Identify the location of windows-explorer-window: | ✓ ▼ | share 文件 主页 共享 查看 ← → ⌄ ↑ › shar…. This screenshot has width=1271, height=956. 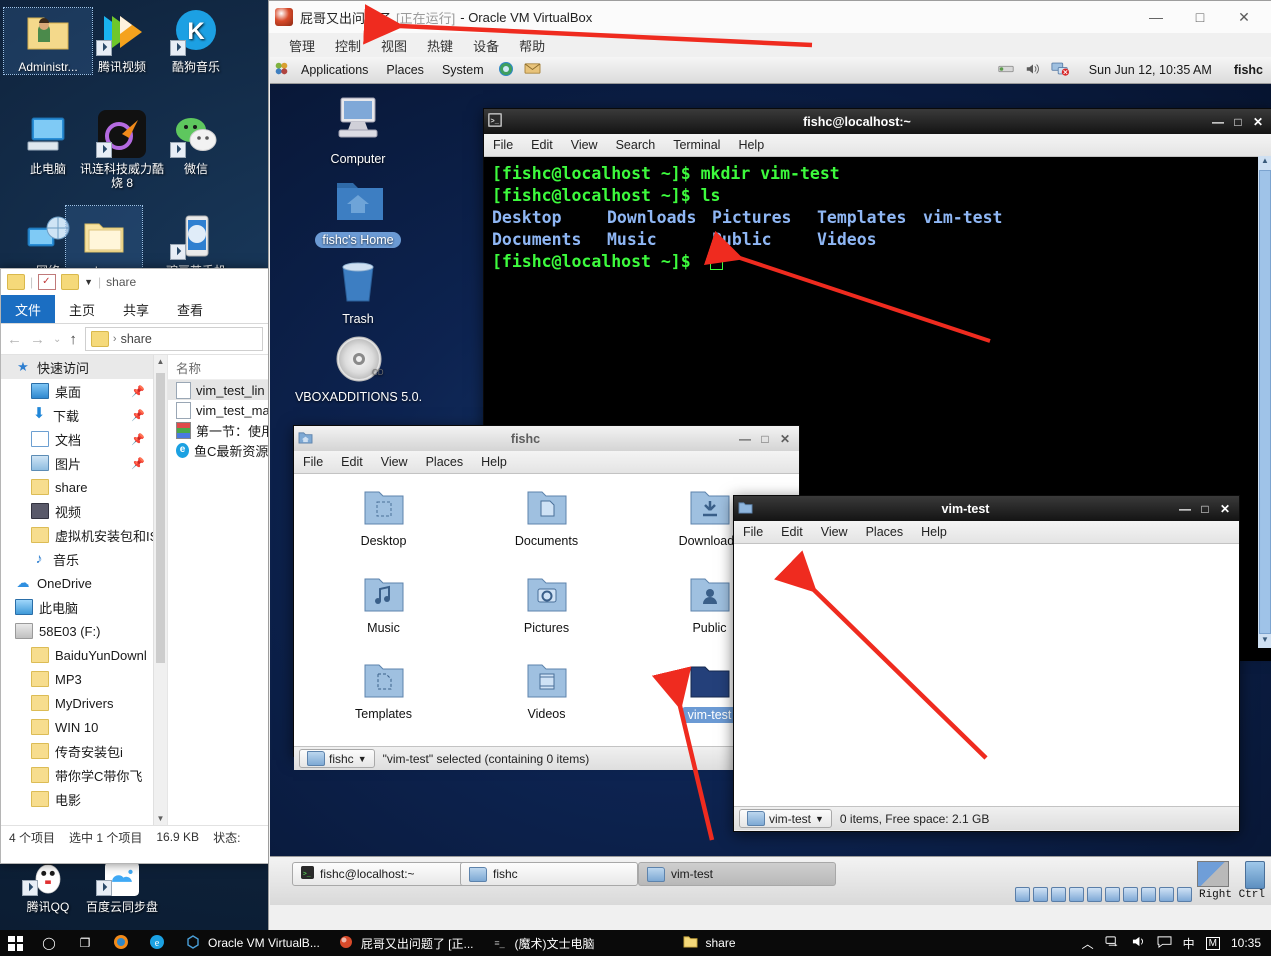
(135, 566).